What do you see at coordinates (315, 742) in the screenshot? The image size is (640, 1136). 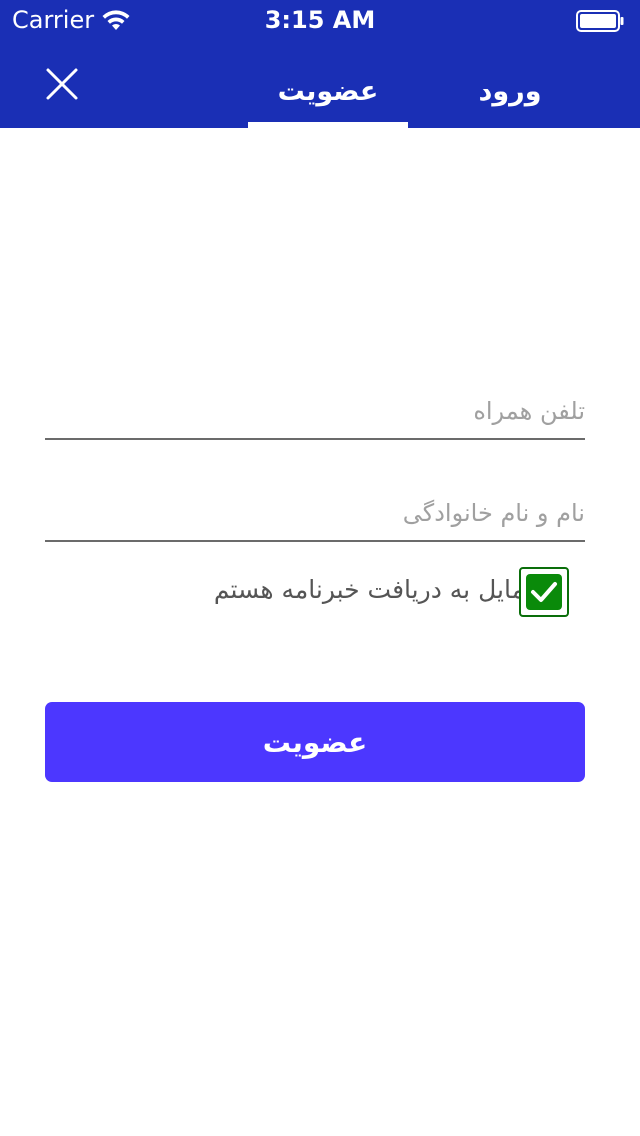 I see `signup-button: عضویت` at bounding box center [315, 742].